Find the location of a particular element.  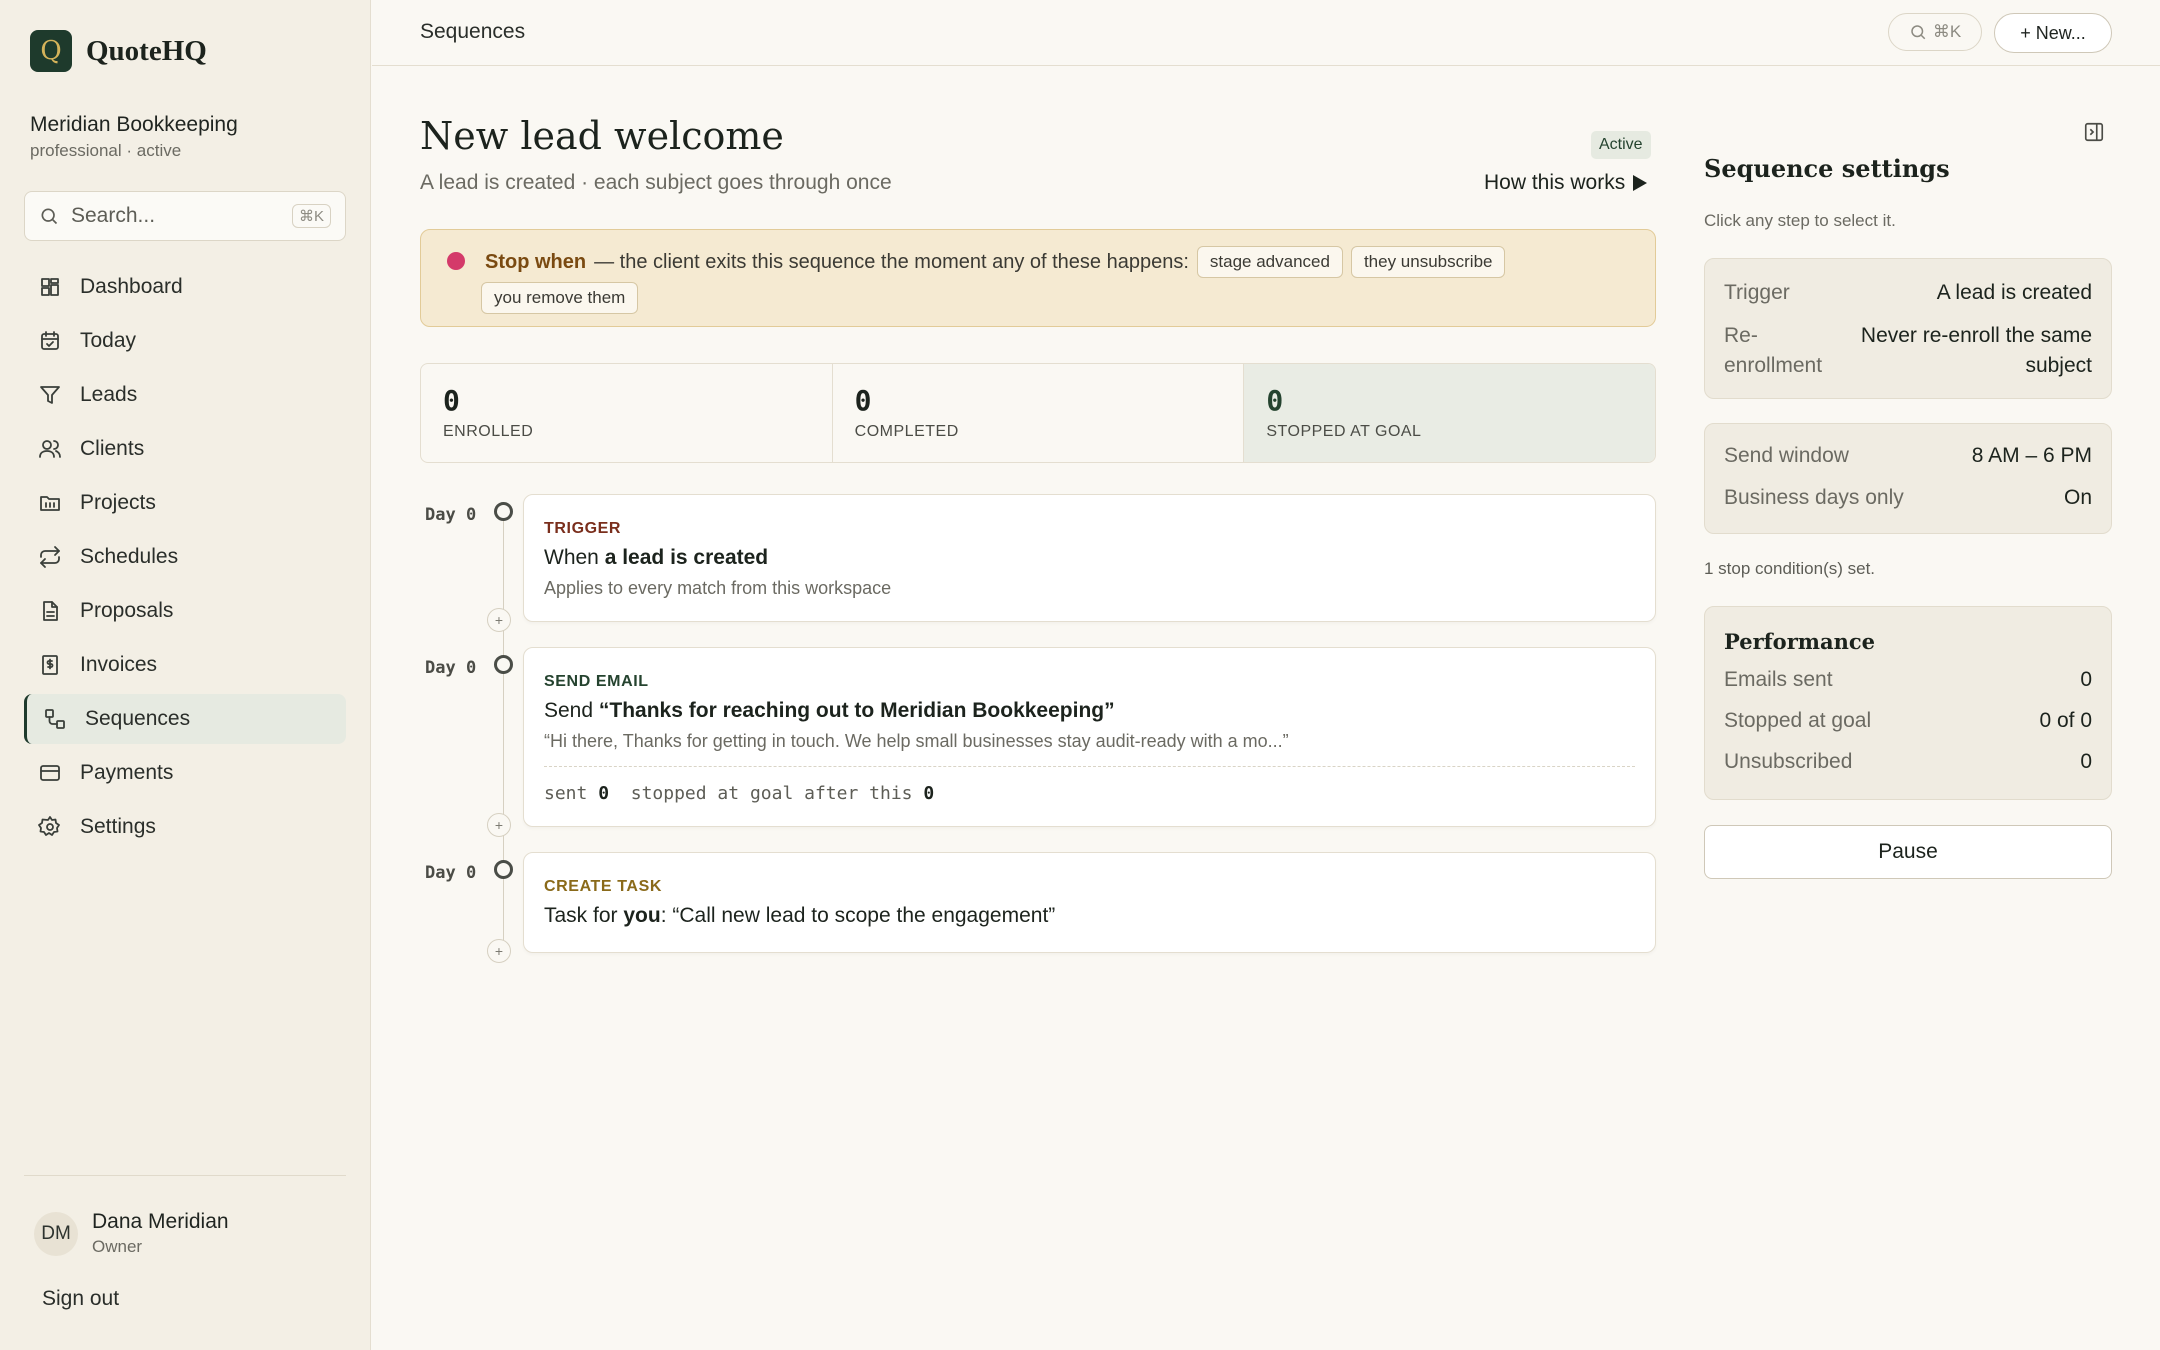

sidebar-divider is located at coordinates (185, 1175).